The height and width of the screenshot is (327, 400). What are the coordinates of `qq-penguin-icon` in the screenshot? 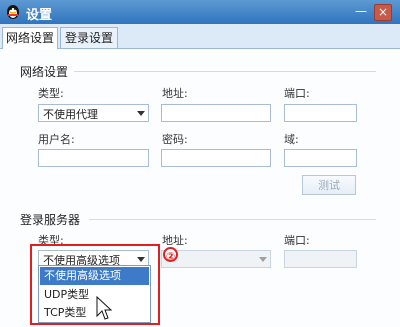 It's located at (13, 12).